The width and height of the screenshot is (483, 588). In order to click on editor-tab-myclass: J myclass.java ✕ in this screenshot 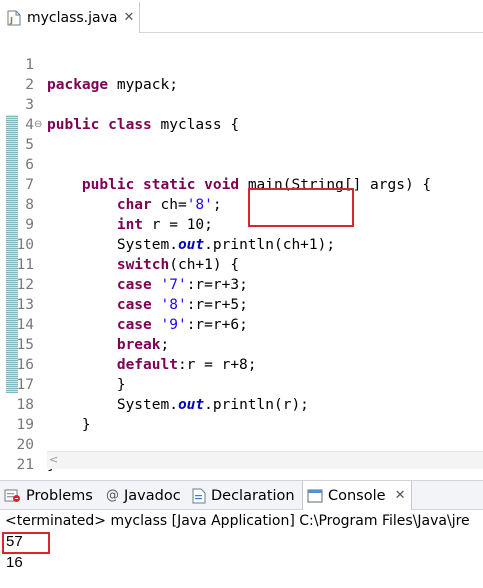, I will do `click(70, 17)`.